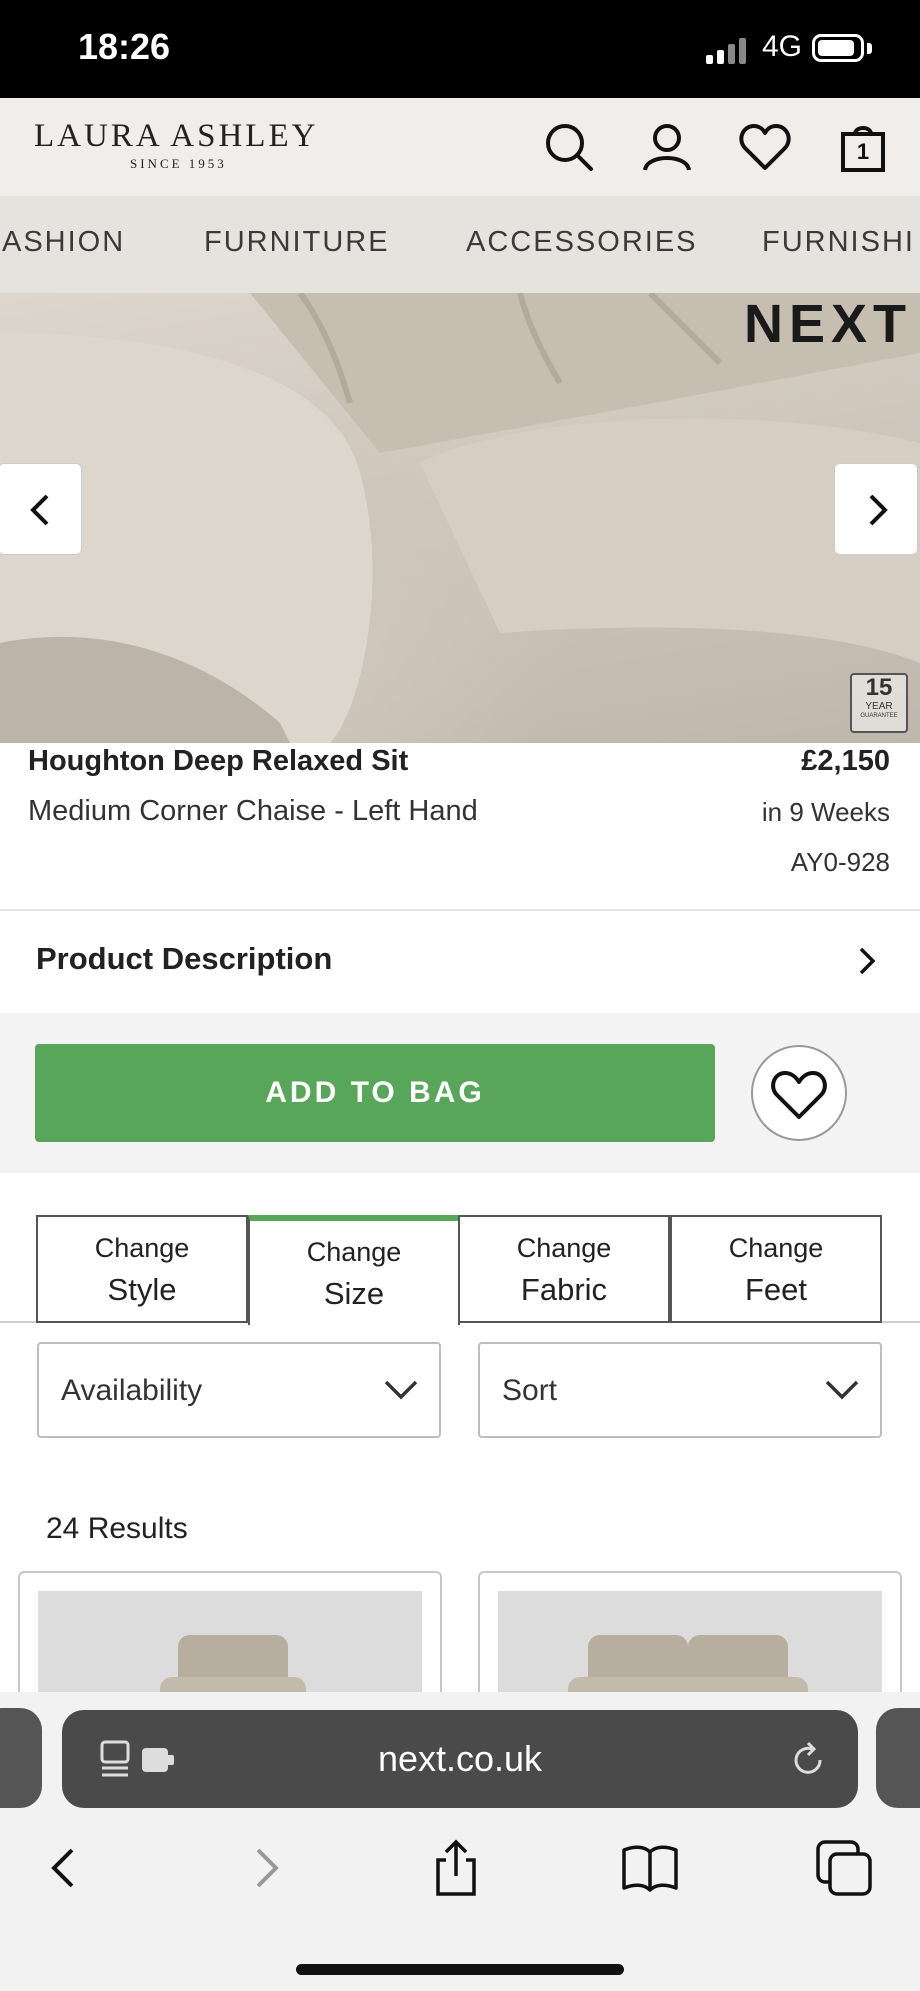 The width and height of the screenshot is (920, 1991). I want to click on battery-icon, so click(838, 48).